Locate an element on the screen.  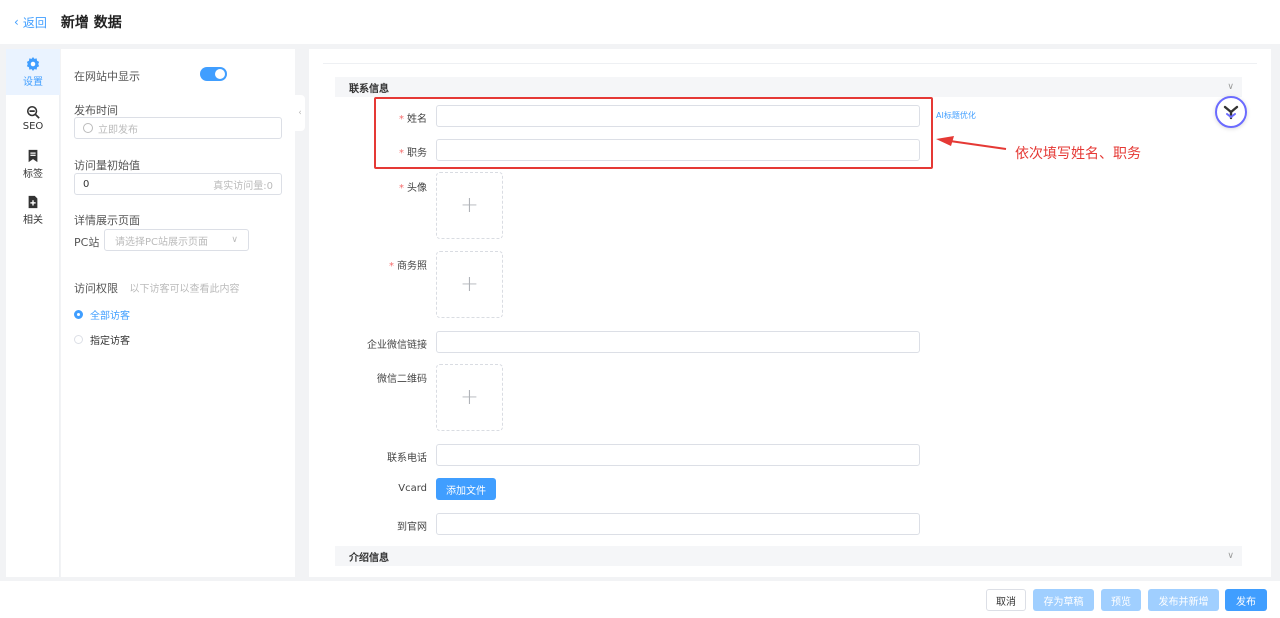
radio-specific-visitors-label: 指定访客 is located at coordinates (110, 341).